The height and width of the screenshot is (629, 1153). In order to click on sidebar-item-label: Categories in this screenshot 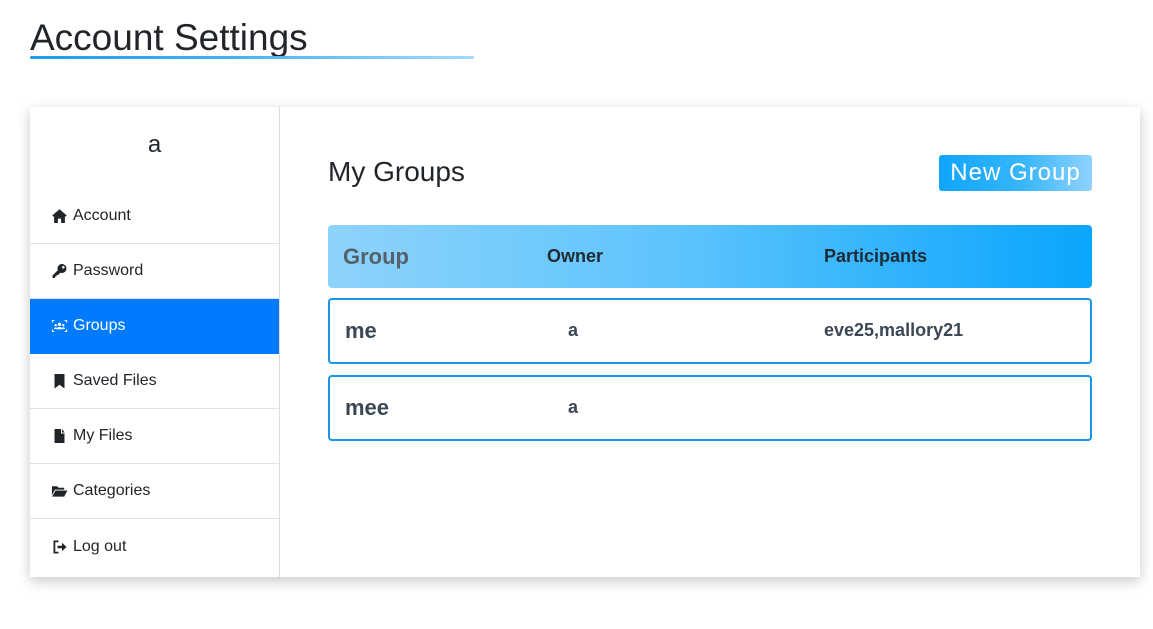, I will do `click(112, 490)`.